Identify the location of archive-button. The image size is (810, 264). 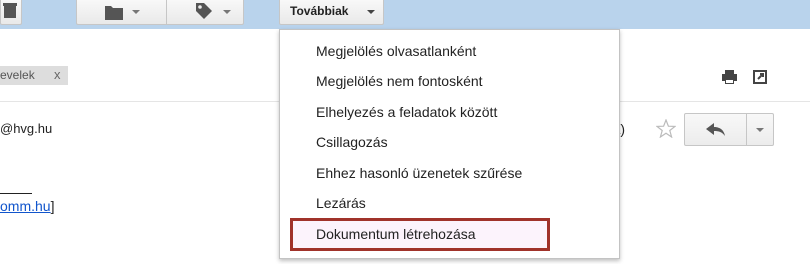
(11, 12).